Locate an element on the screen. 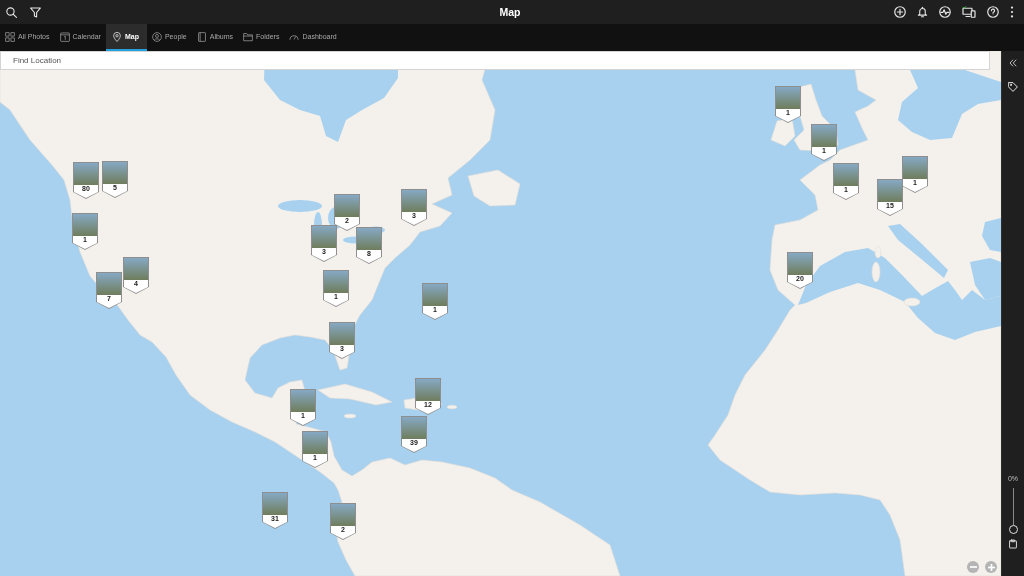 Image resolution: width=1024 pixels, height=576 pixels. help-icon is located at coordinates (993, 12).